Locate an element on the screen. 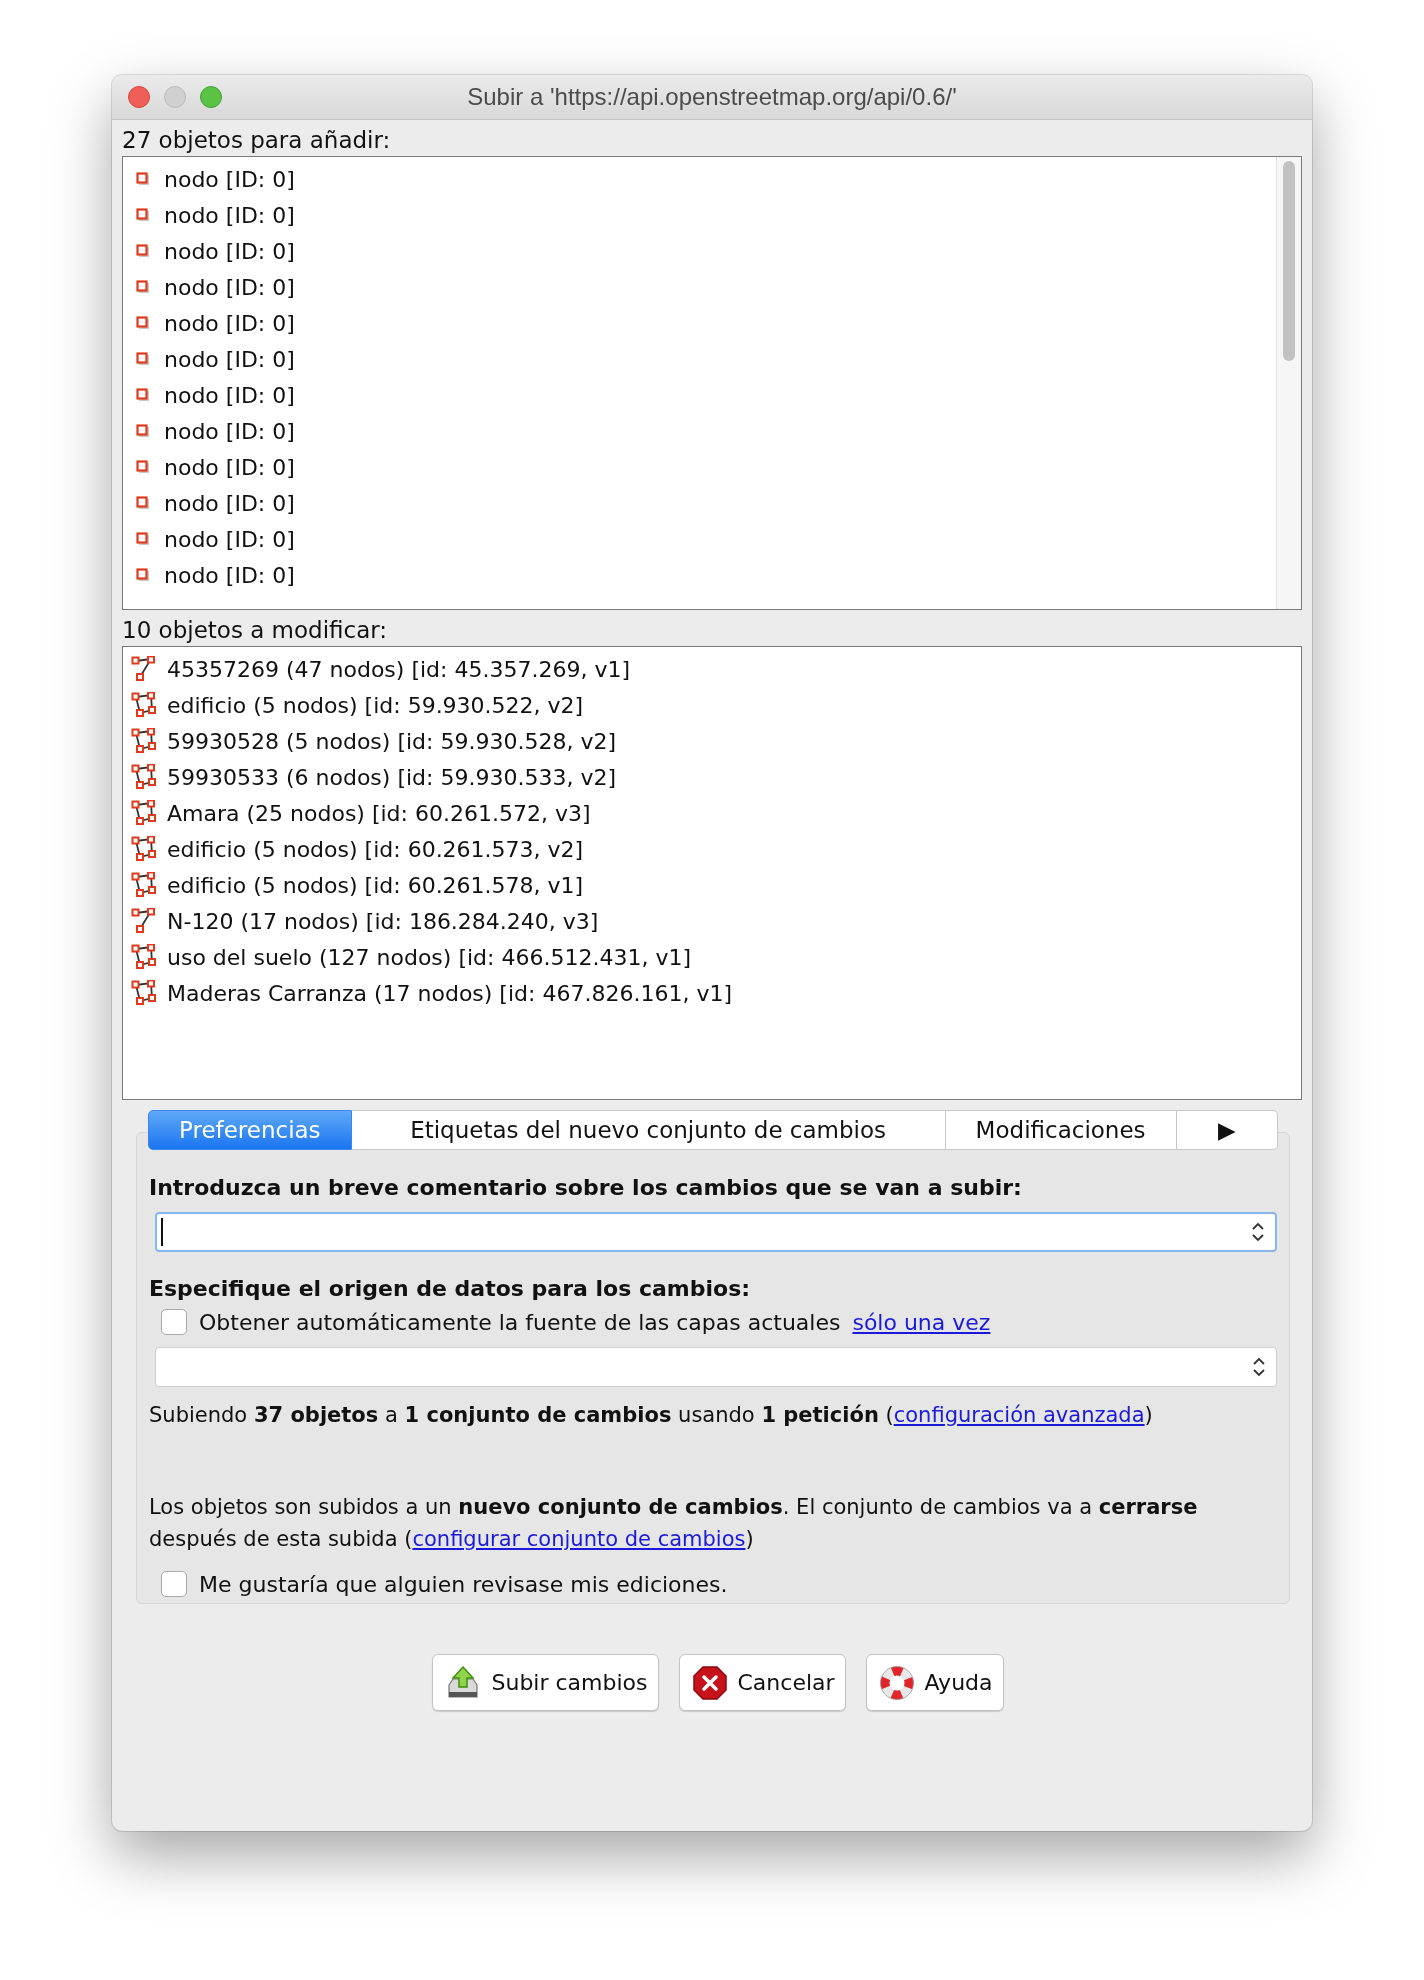  dialog-button: Cancelar is located at coordinates (762, 1682).